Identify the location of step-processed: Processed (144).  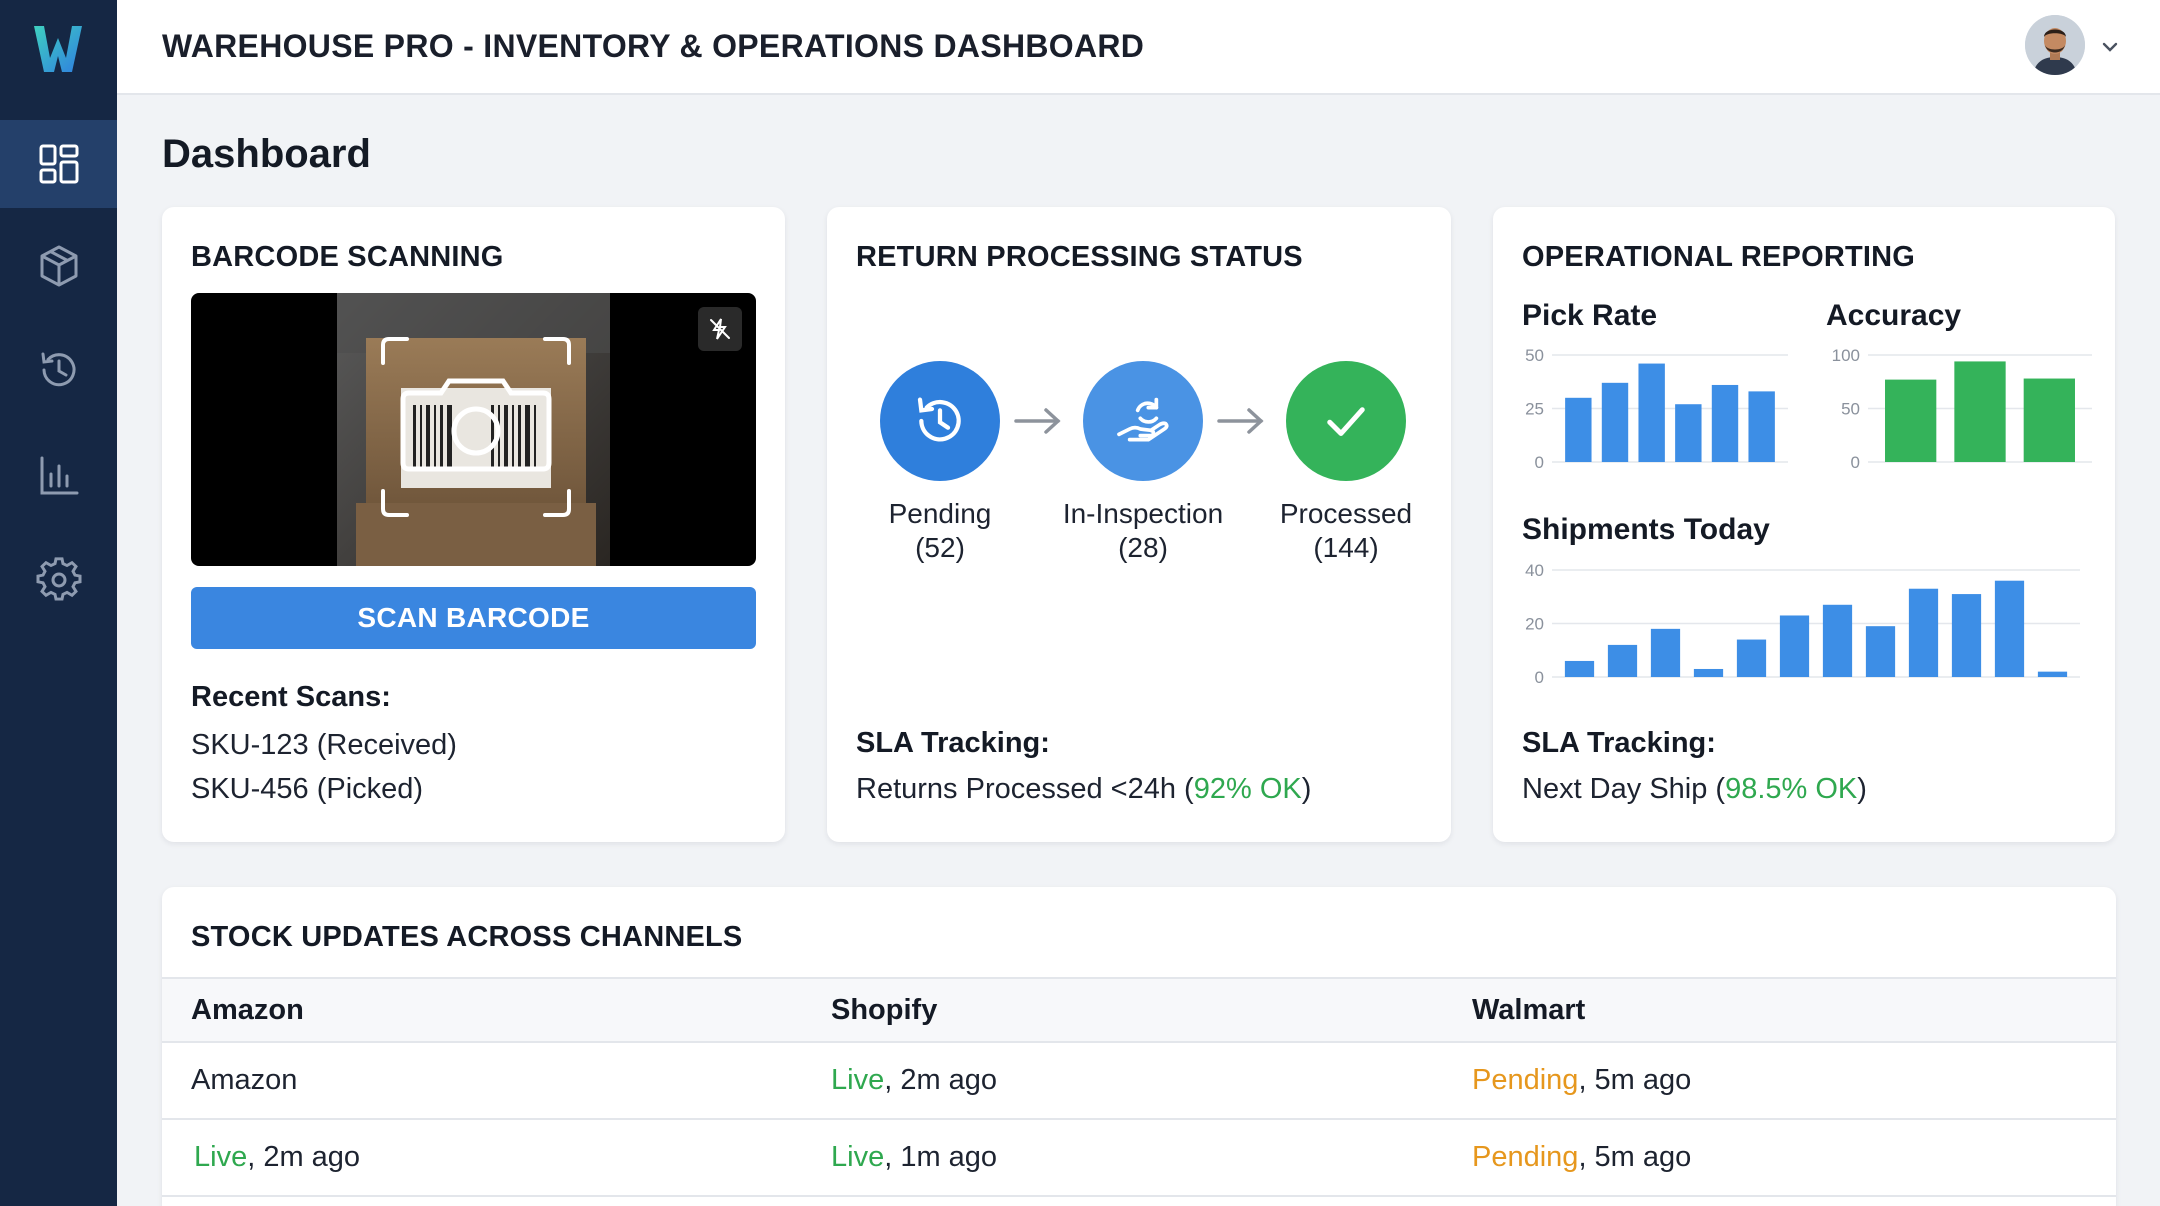
(1346, 463).